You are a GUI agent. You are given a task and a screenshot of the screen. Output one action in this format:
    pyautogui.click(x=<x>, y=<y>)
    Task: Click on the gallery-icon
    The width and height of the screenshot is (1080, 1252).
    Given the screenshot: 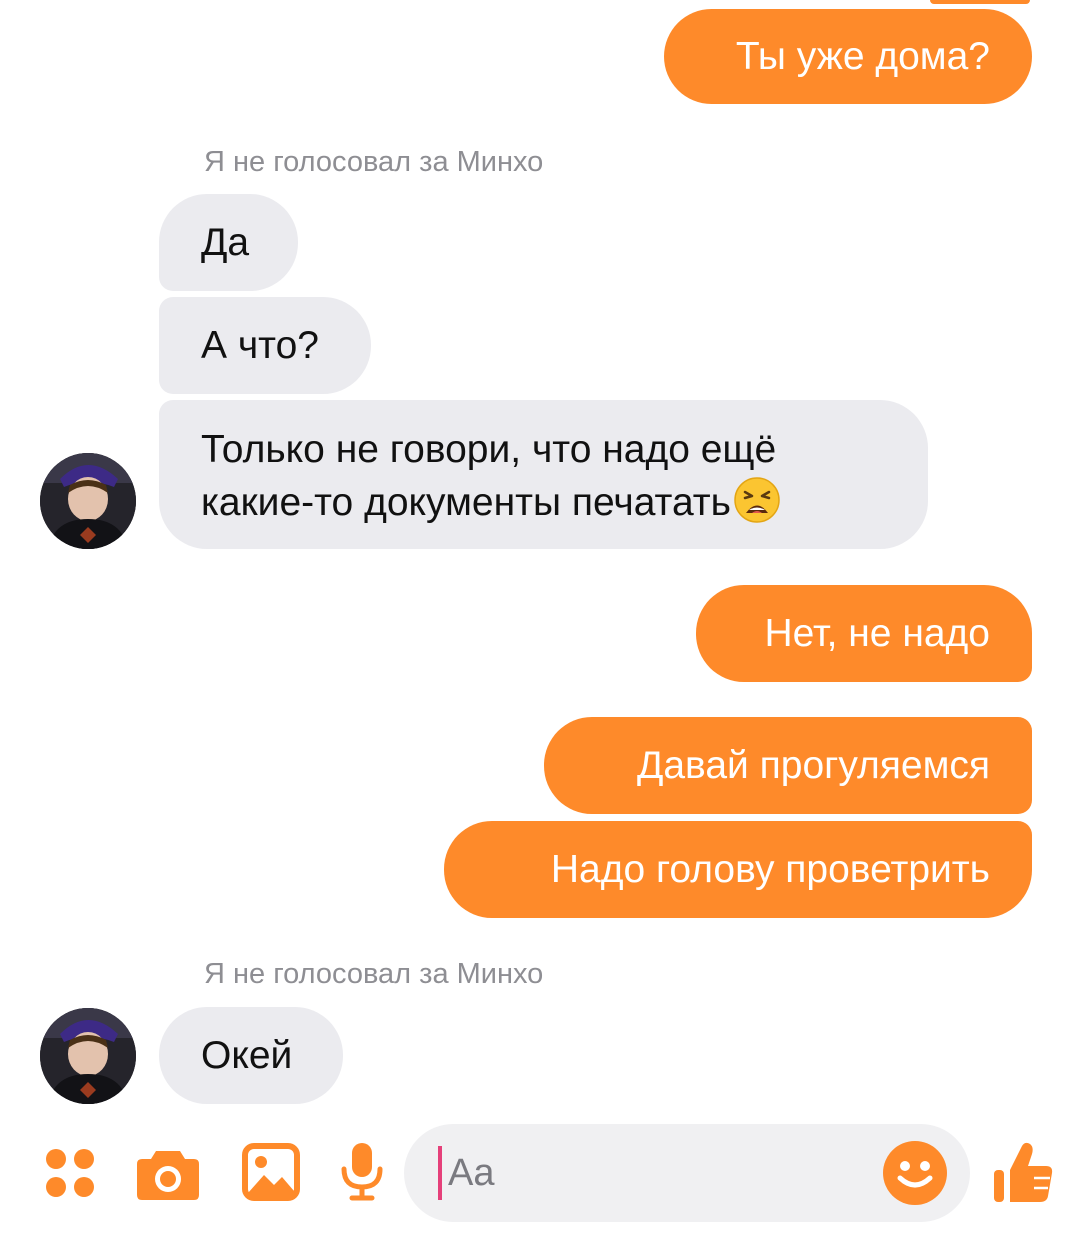 What is the action you would take?
    pyautogui.click(x=271, y=1172)
    